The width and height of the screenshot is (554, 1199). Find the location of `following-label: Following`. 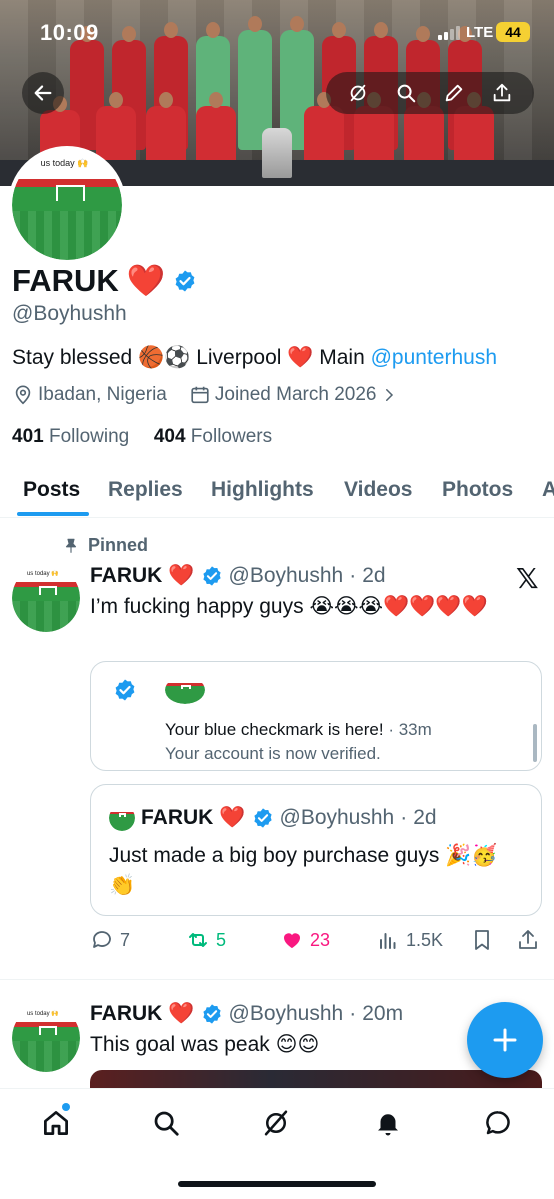

following-label: Following is located at coordinates (89, 436).